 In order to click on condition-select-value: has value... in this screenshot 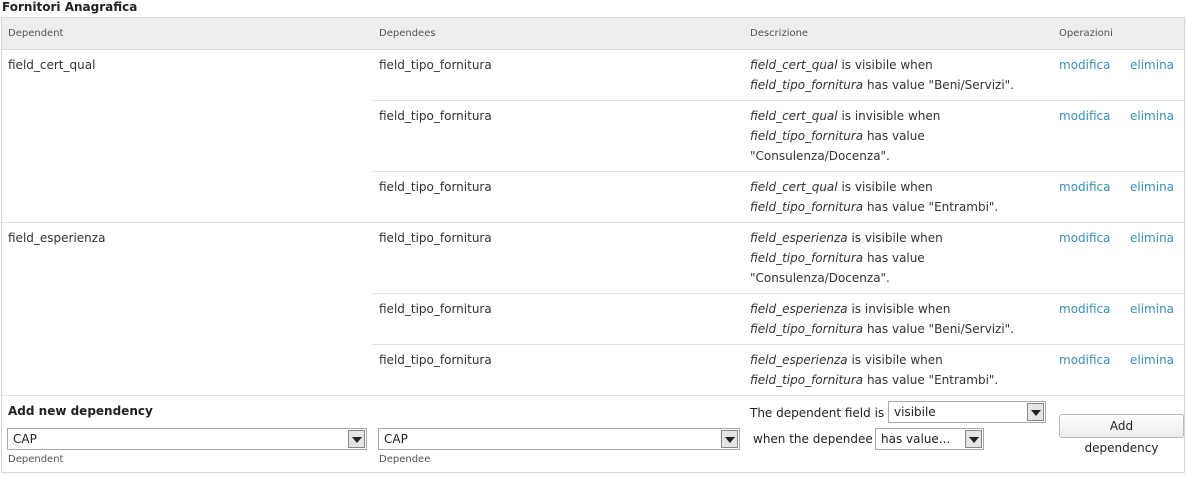, I will do `click(916, 439)`.